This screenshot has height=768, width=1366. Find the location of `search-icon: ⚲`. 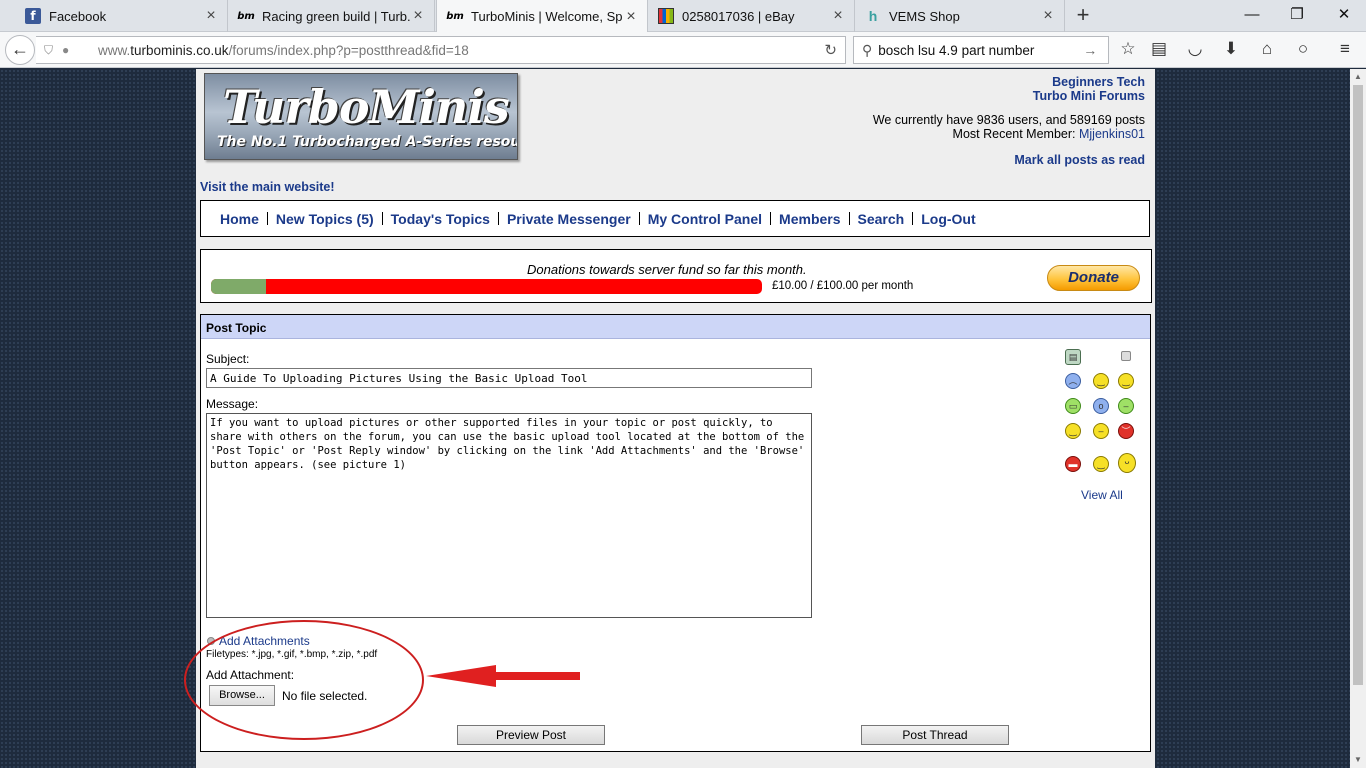

search-icon: ⚲ is located at coordinates (867, 49).